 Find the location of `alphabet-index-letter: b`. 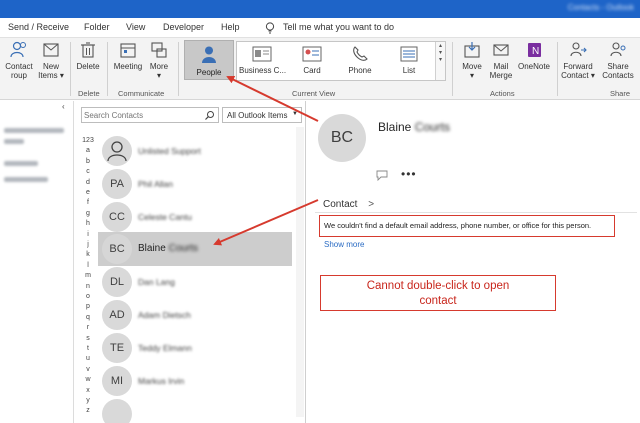

alphabet-index-letter: b is located at coordinates (88, 161).